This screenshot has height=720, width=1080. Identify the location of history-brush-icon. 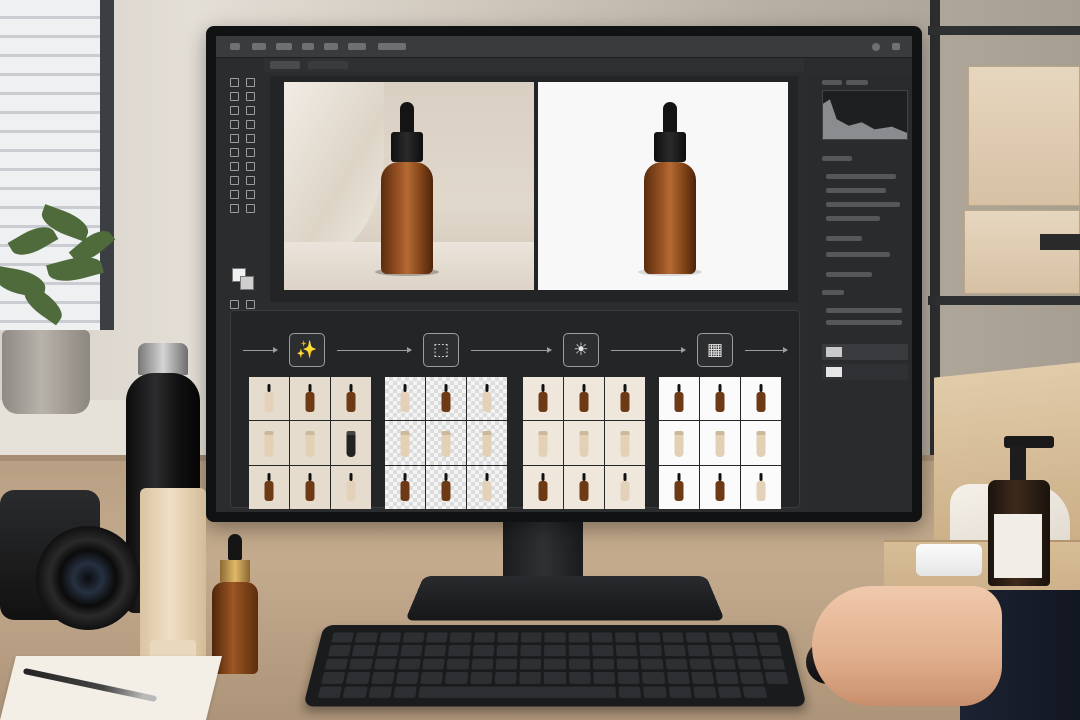
(250, 138).